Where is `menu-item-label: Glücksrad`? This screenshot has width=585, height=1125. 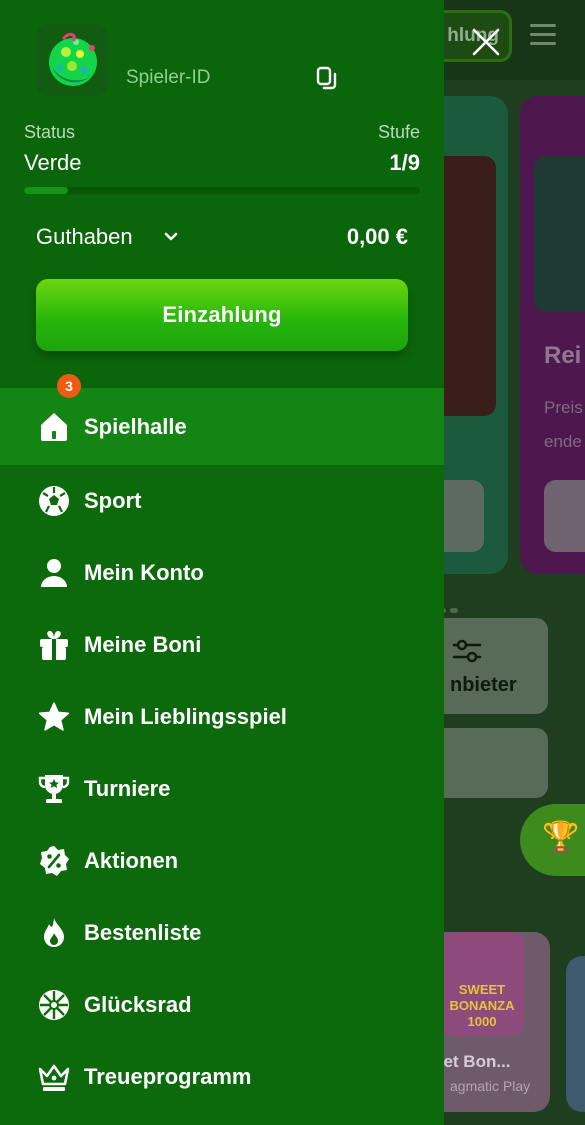
menu-item-label: Glücksrad is located at coordinates (138, 1004).